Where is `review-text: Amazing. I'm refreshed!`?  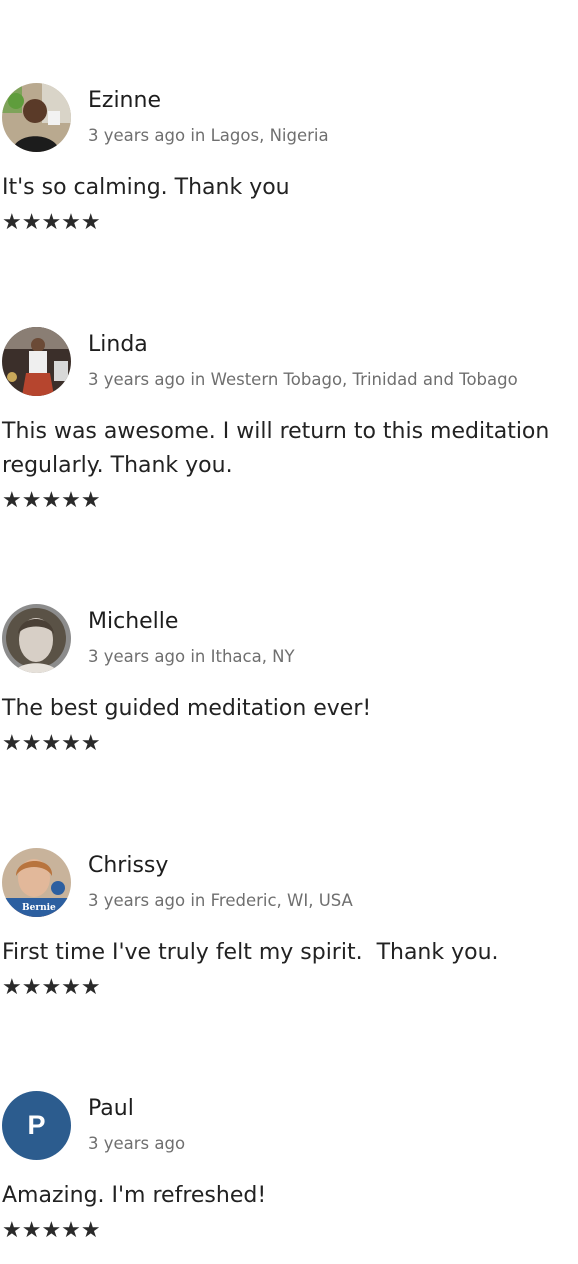
review-text: Amazing. I'm refreshed! is located at coordinates (134, 1195).